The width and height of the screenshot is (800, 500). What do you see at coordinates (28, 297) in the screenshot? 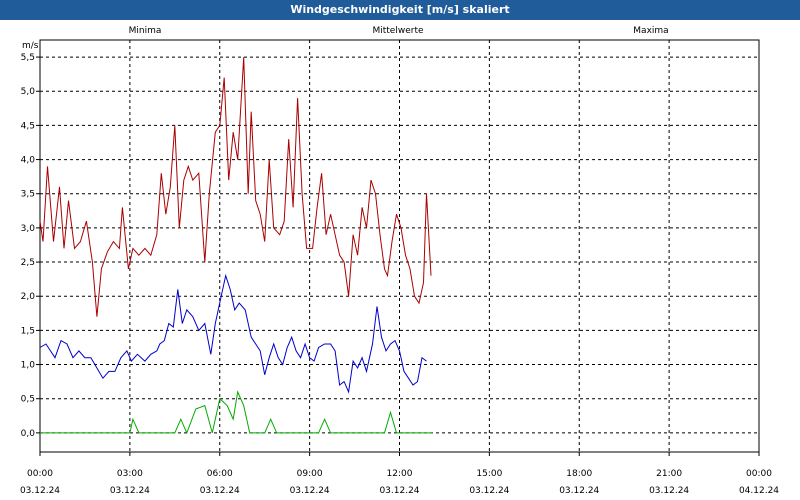
I see `y-tick-label: 2,0` at bounding box center [28, 297].